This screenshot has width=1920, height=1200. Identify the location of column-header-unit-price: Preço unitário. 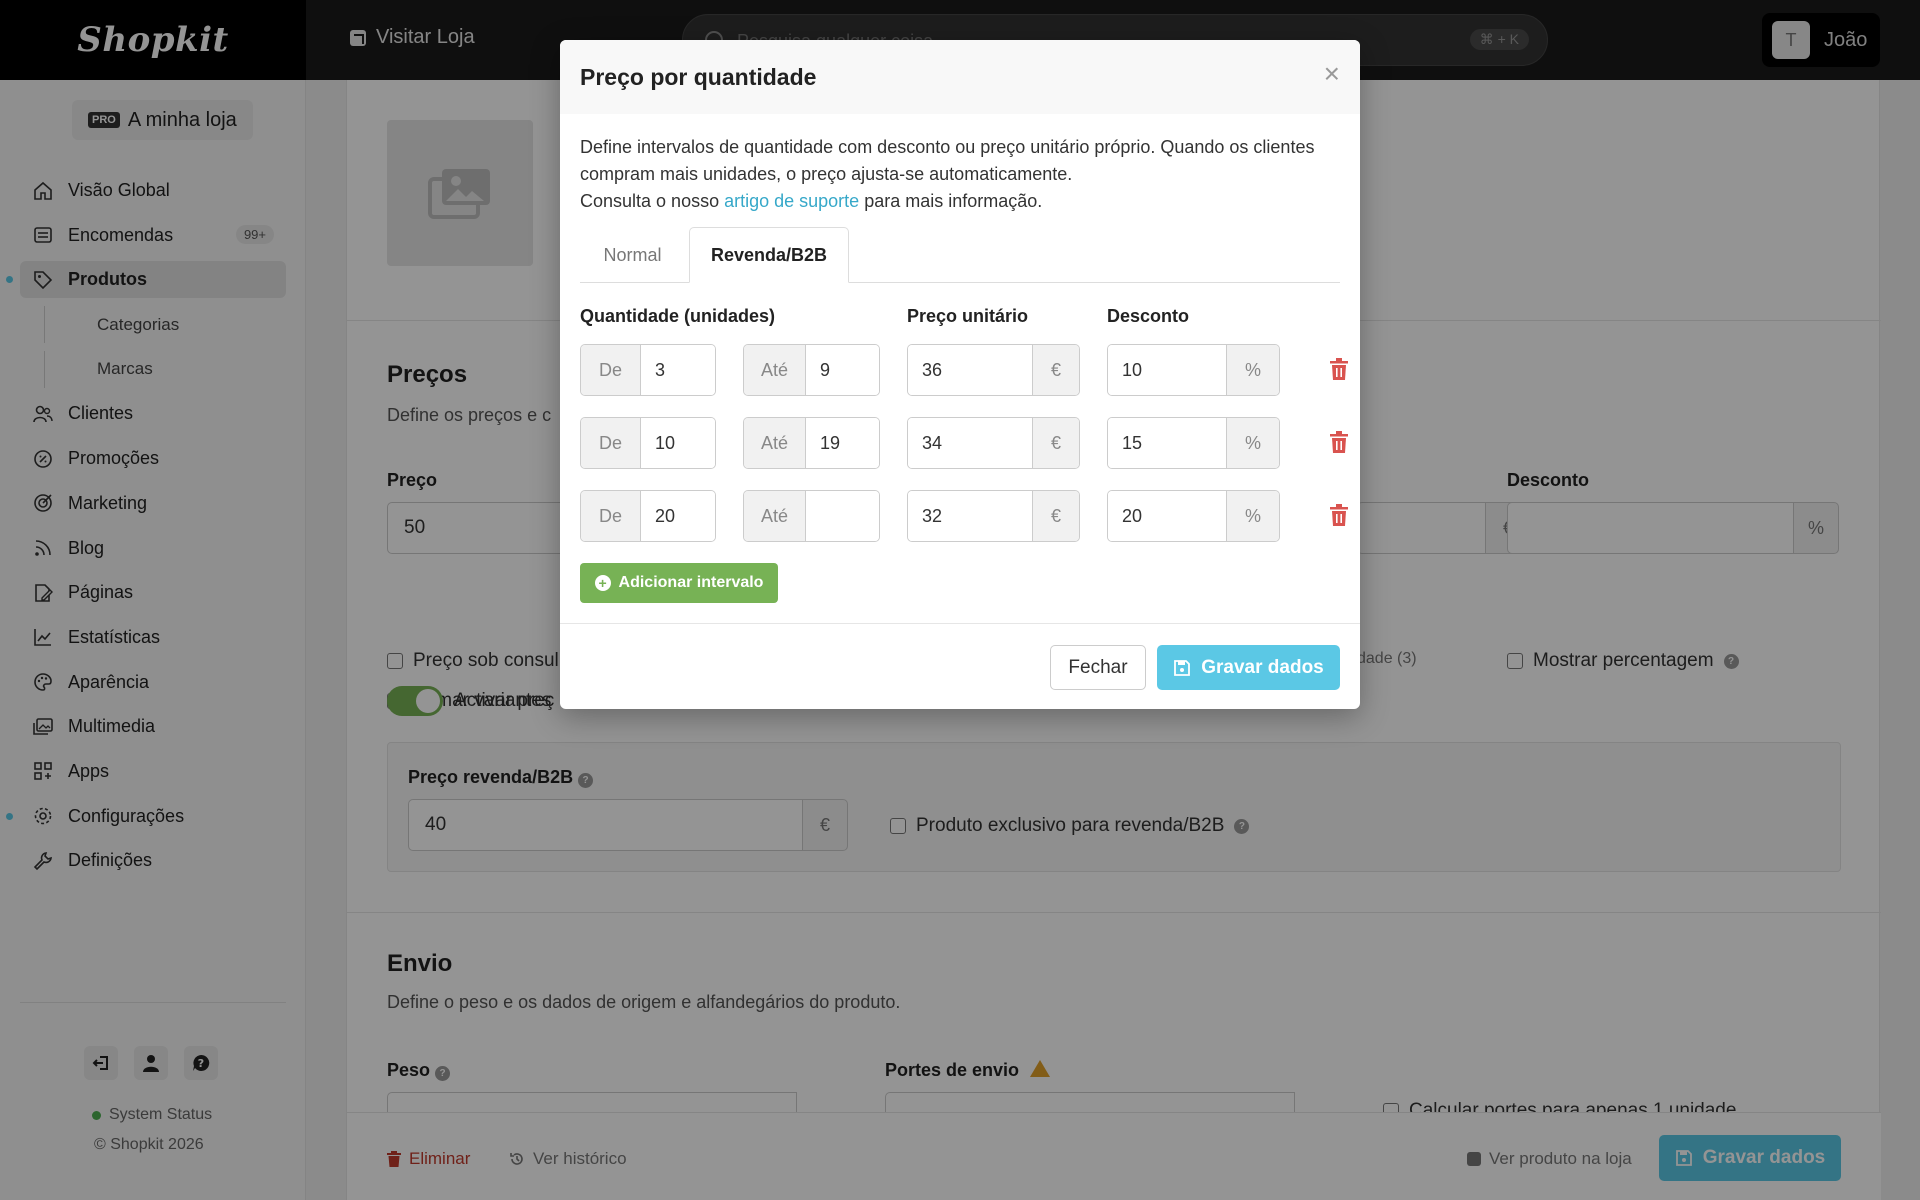
(968, 316).